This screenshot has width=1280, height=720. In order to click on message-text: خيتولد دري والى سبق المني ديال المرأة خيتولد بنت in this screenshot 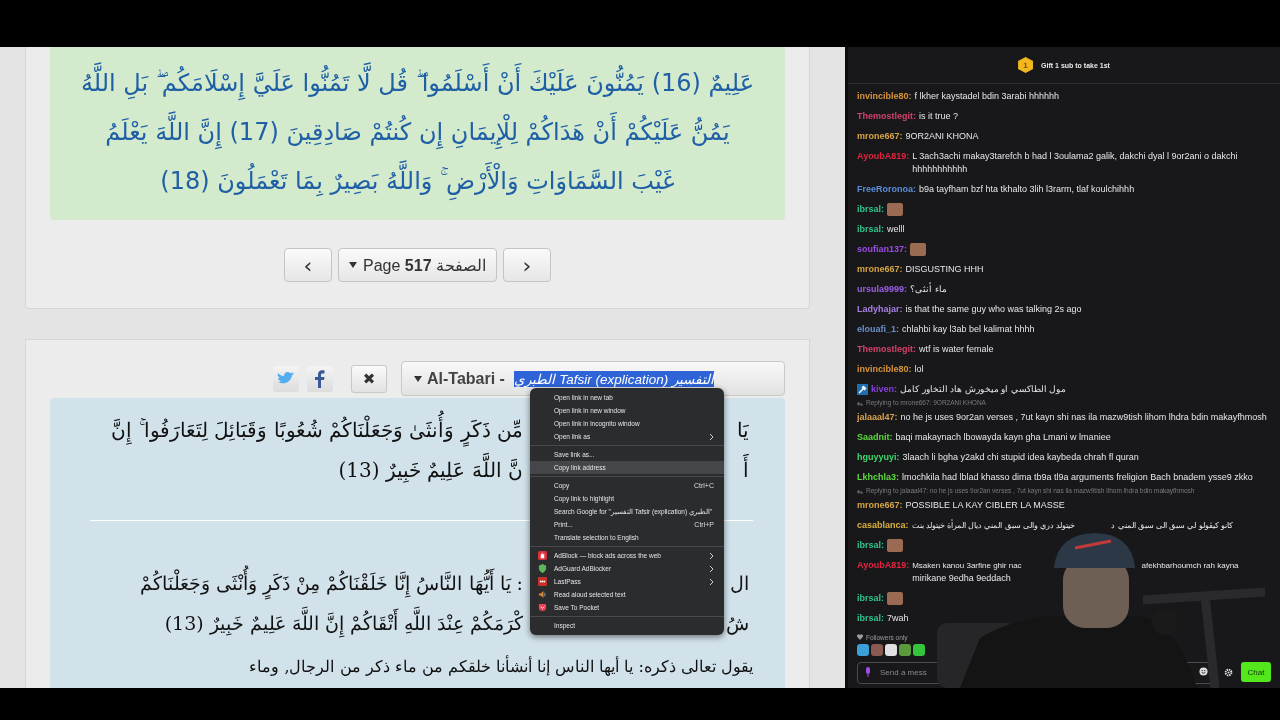, I will do `click(993, 525)`.